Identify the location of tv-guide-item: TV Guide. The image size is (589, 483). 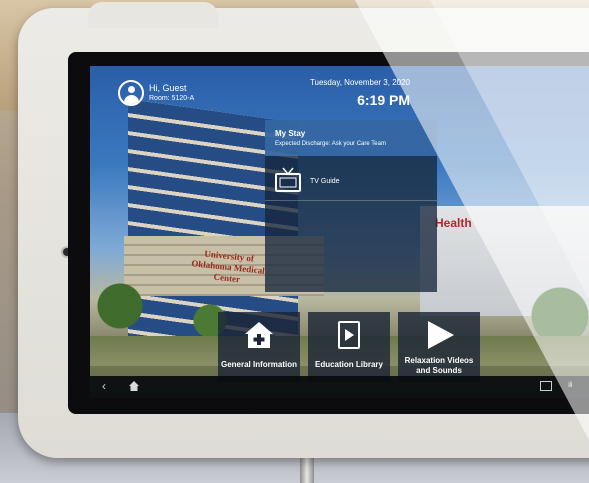
(351, 180).